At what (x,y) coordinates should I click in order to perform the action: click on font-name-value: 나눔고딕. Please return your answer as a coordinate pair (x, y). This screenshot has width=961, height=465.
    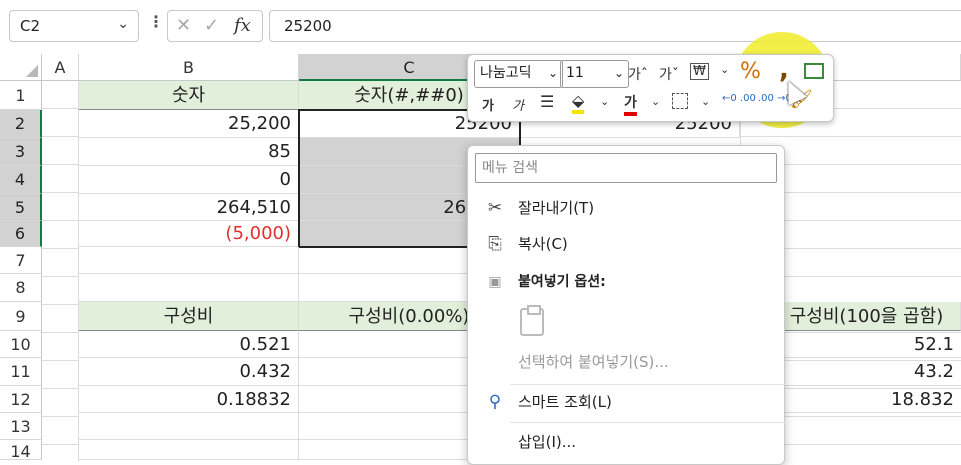
    Looking at the image, I should click on (506, 73).